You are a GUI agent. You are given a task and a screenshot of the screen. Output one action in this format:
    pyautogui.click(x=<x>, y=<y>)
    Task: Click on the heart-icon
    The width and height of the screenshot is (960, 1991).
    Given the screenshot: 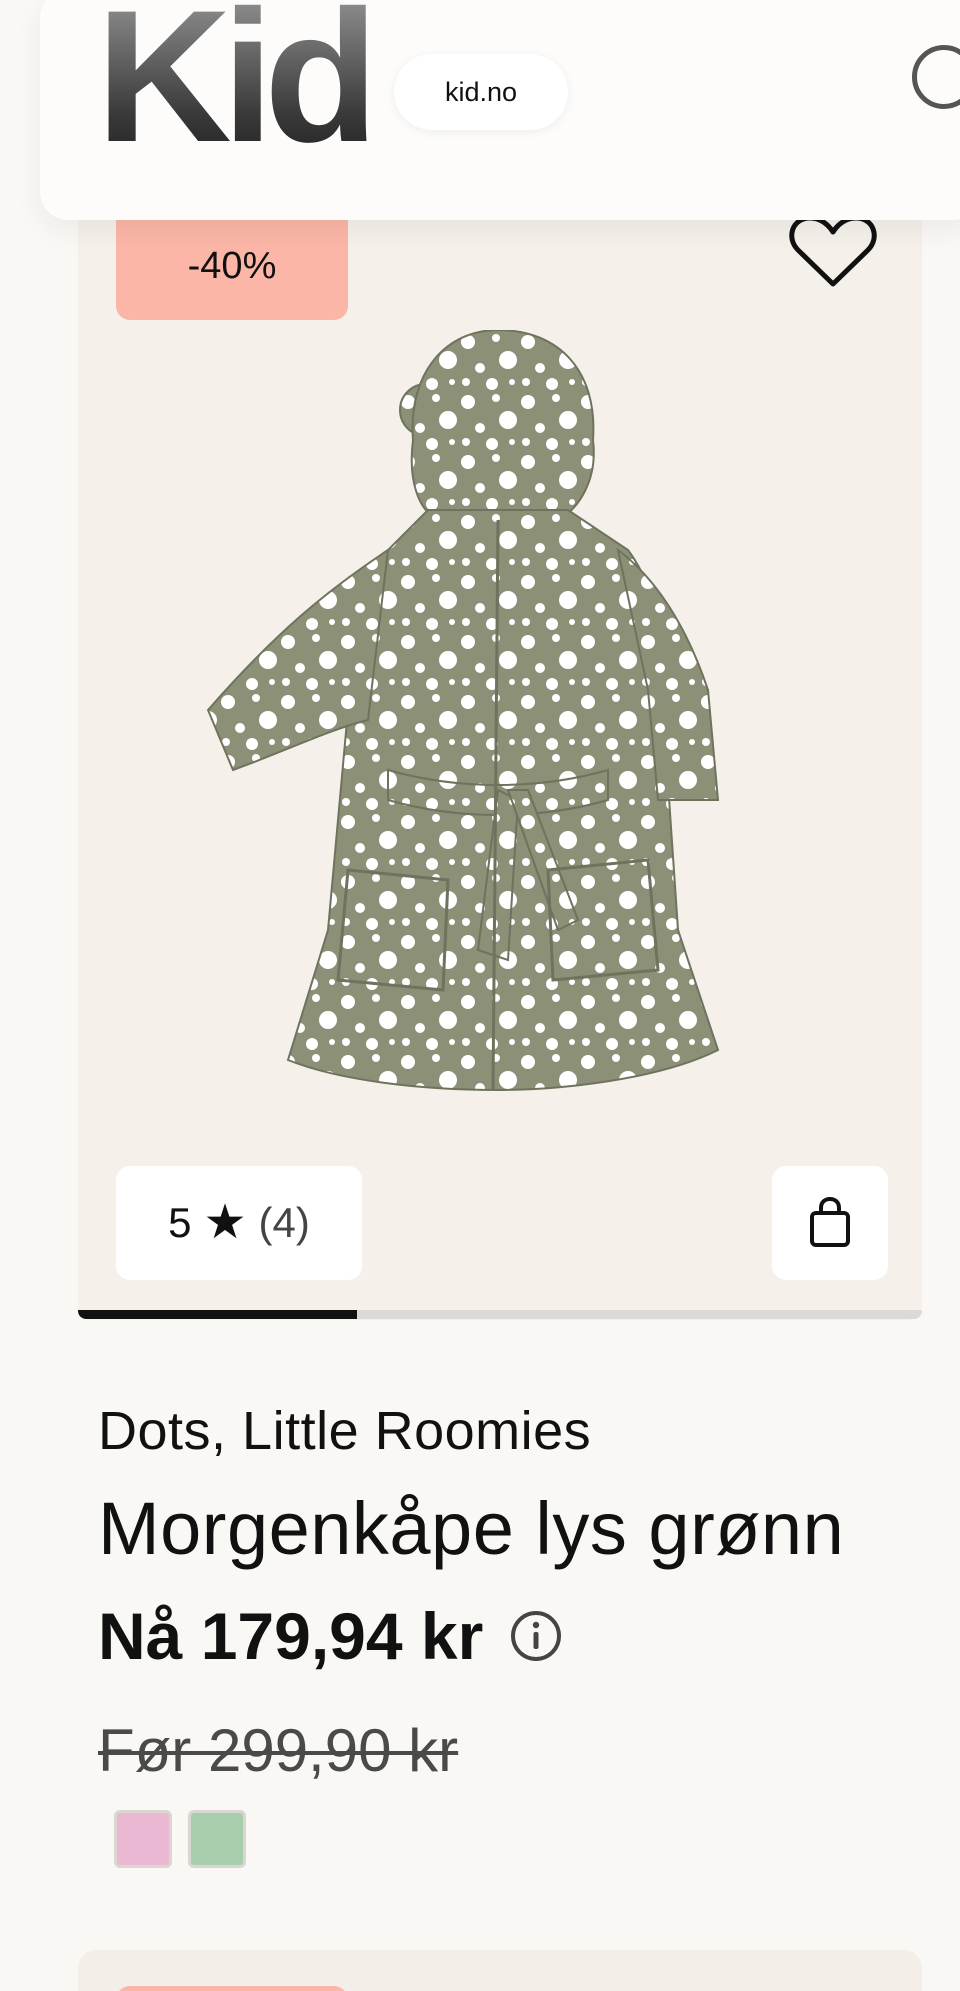 What is the action you would take?
    pyautogui.click(x=833, y=251)
    